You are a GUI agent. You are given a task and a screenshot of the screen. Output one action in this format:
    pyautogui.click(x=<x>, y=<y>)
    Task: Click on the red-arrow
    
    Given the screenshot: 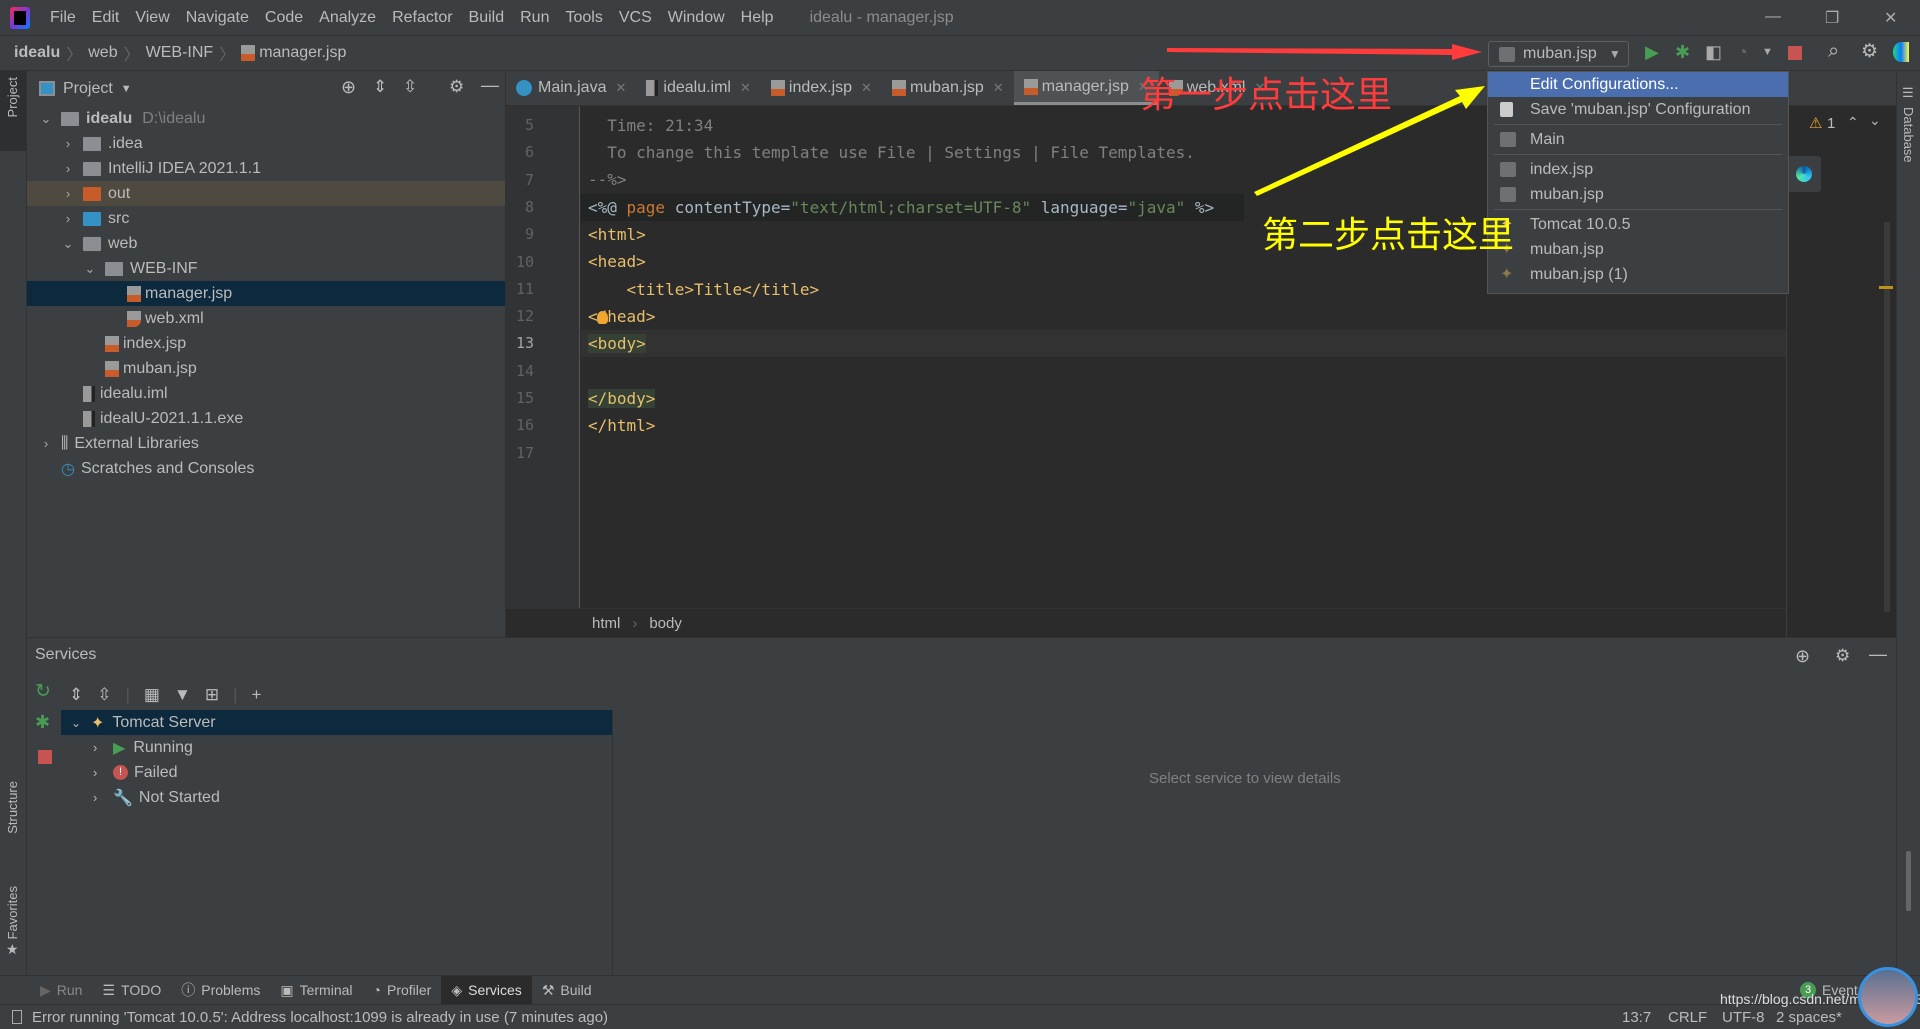 What is the action you would take?
    pyautogui.click(x=1324, y=52)
    